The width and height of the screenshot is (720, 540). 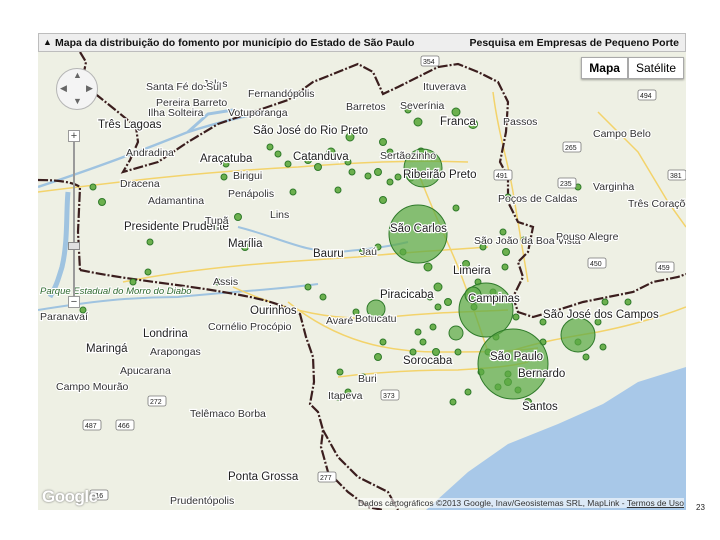 I want to click on label-passos: Passos, so click(x=520, y=122).